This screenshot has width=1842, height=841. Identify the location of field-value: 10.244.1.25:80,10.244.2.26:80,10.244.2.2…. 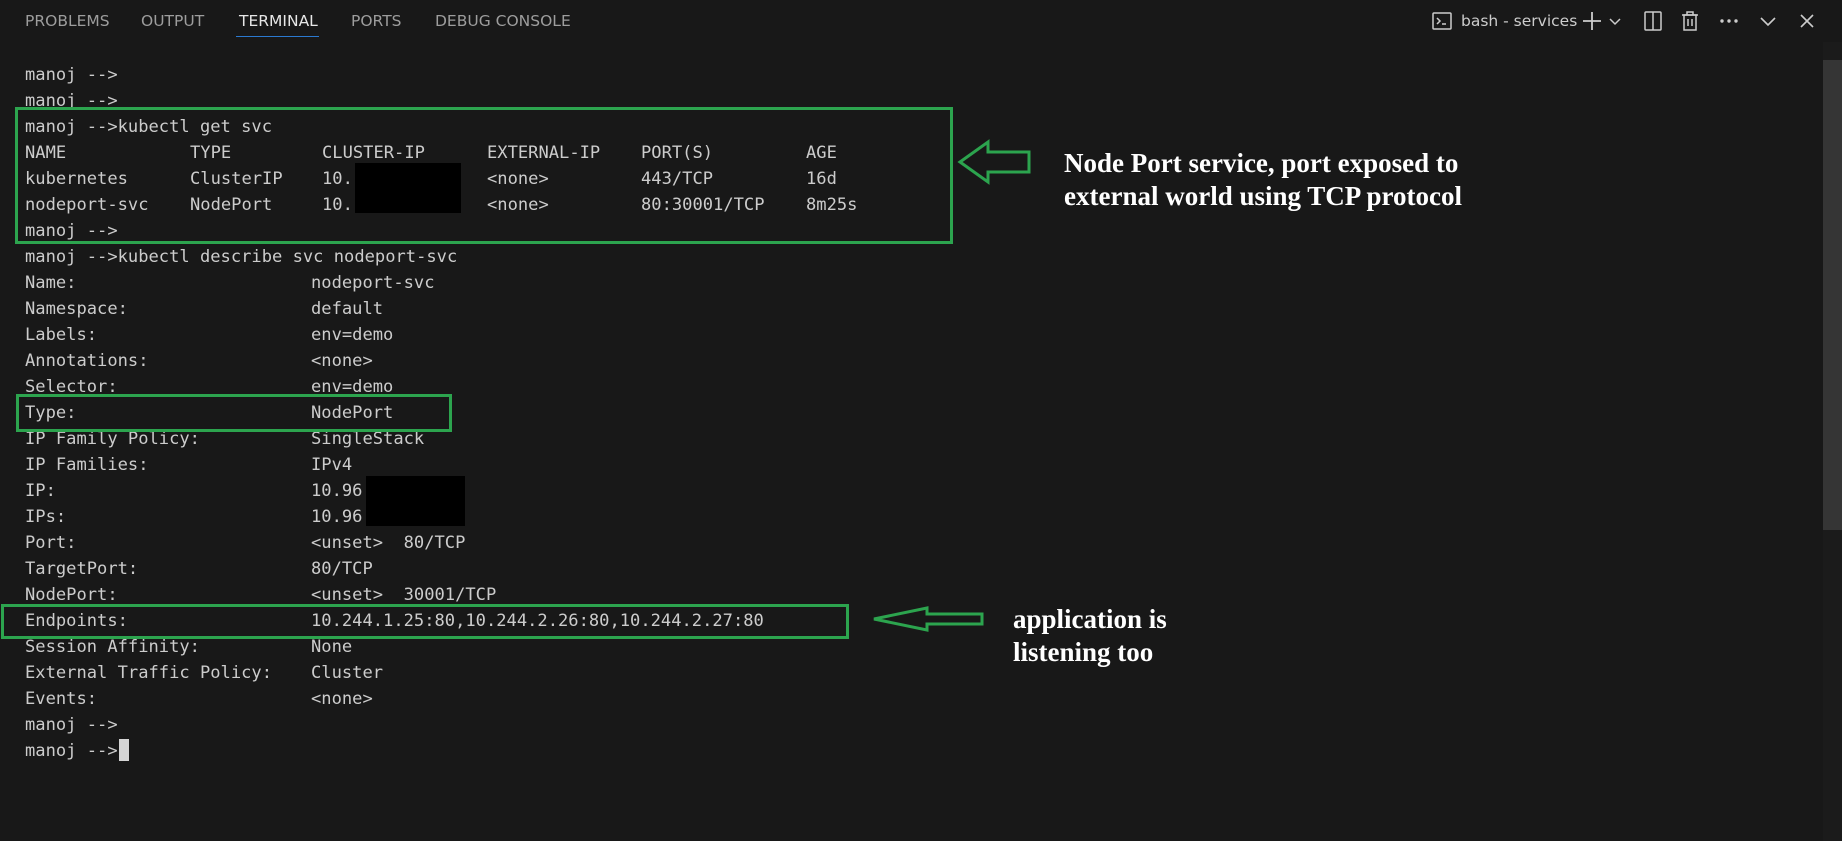
(537, 621).